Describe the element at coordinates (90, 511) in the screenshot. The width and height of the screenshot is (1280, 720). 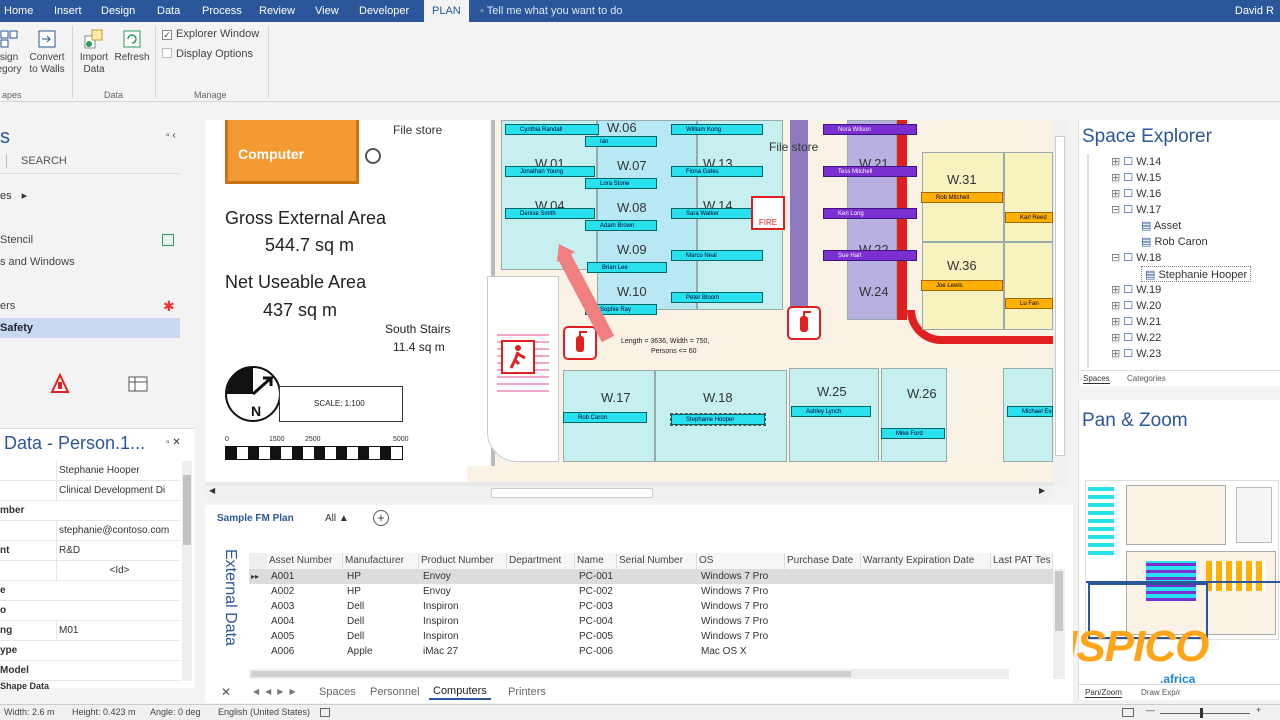
I see `shape-data-row: mber` at that location.